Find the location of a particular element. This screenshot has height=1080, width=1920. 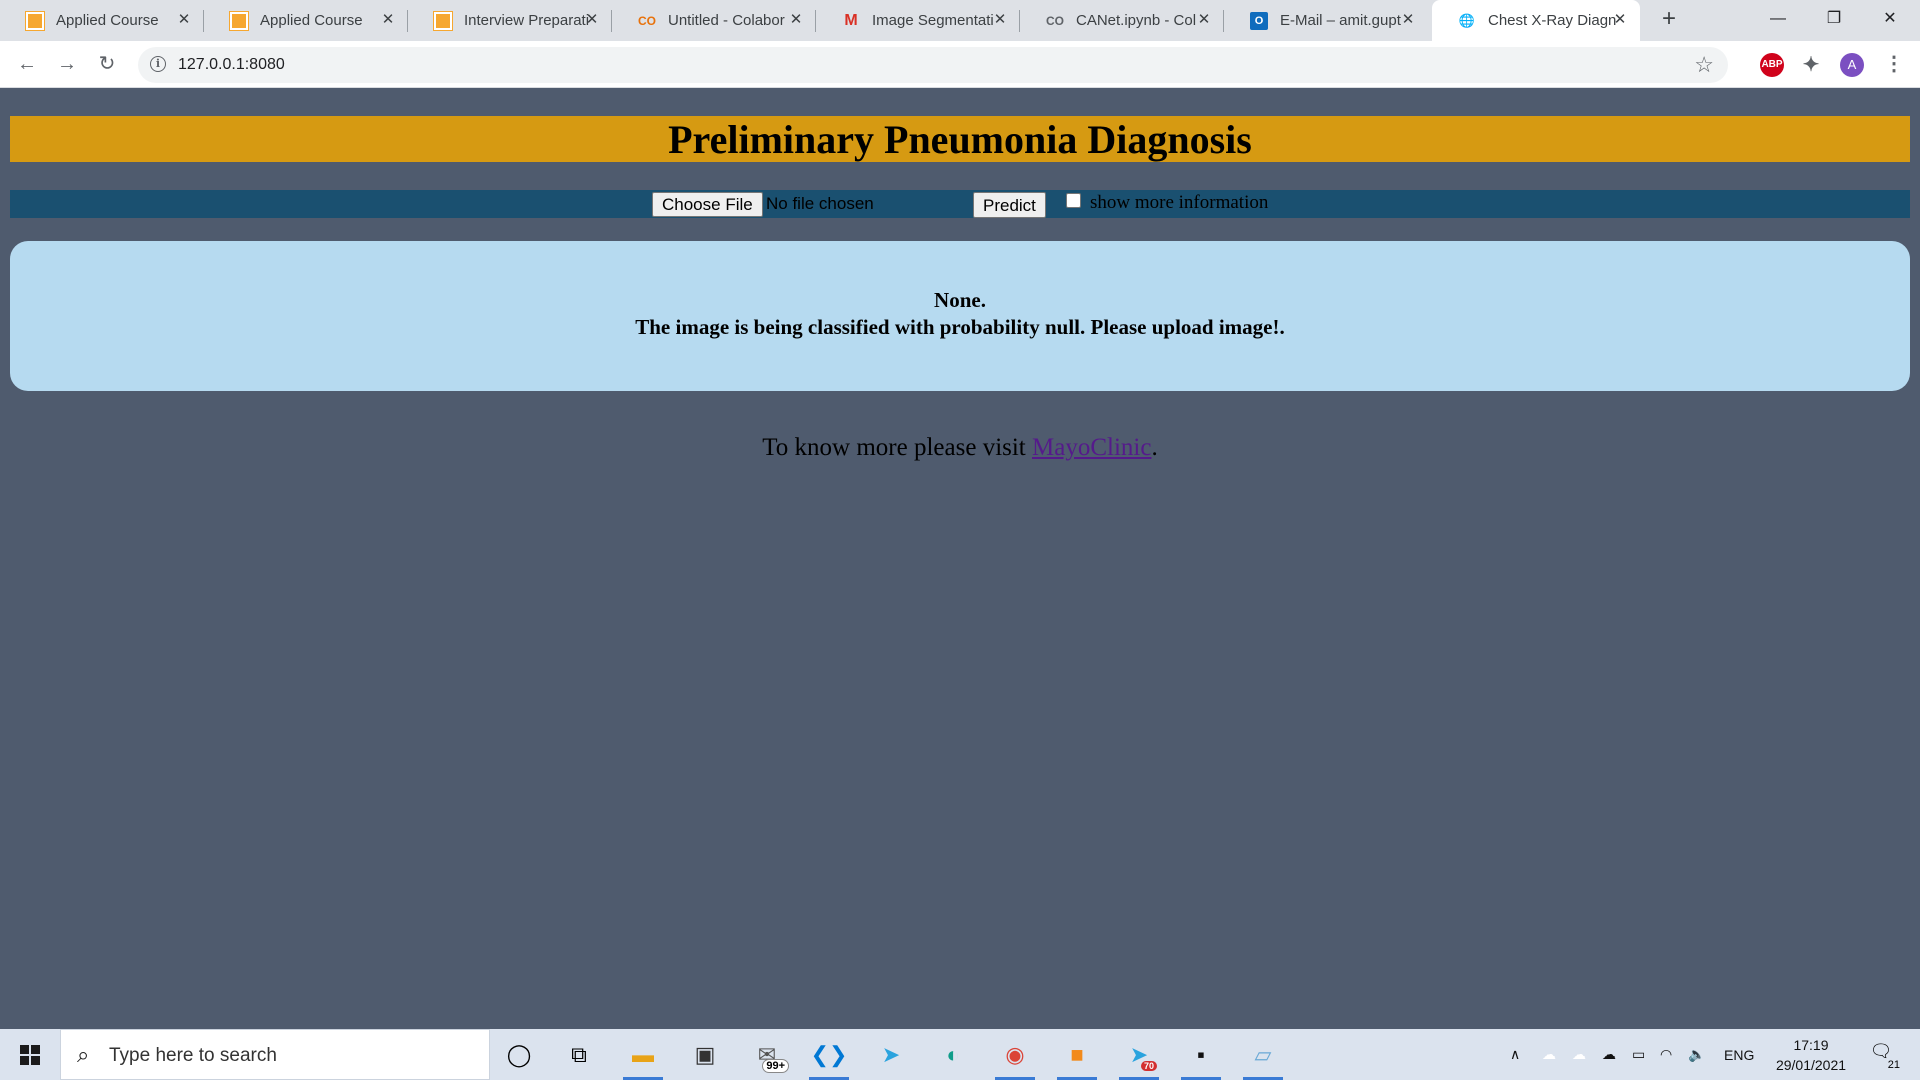

telegram-desktop-icon: ➤ 70 is located at coordinates (1139, 1057).